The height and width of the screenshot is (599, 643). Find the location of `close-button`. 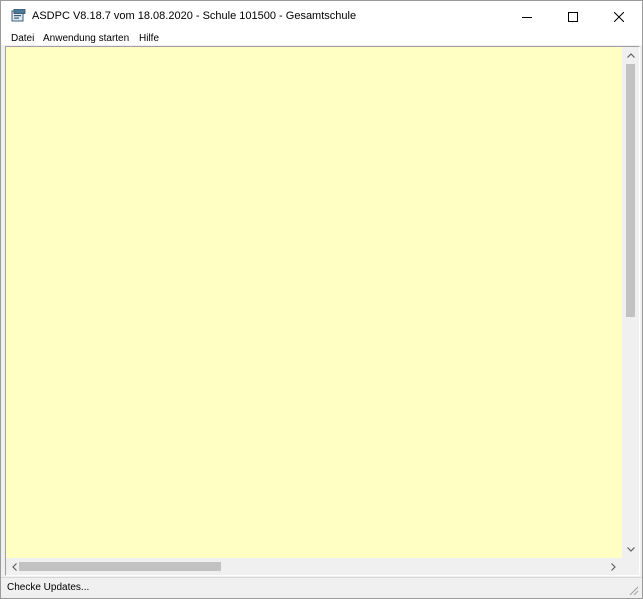

close-button is located at coordinates (619, 16).